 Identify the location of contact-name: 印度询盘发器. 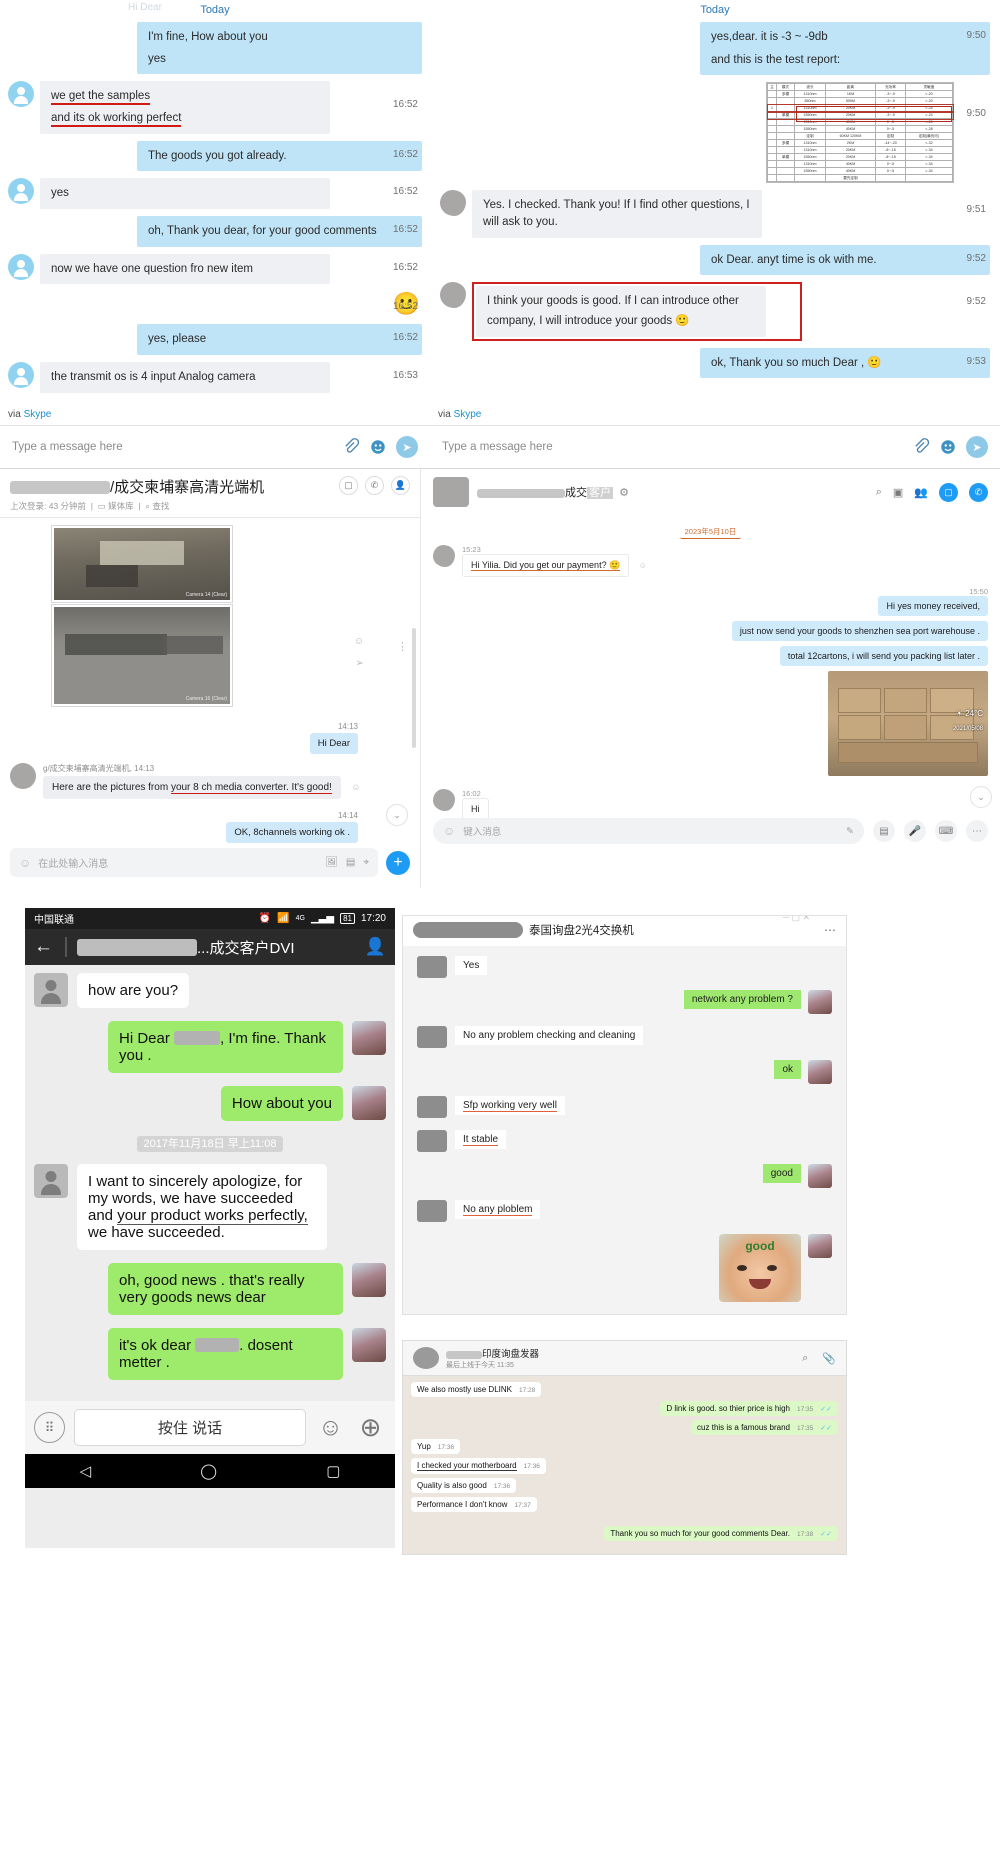
(492, 1353).